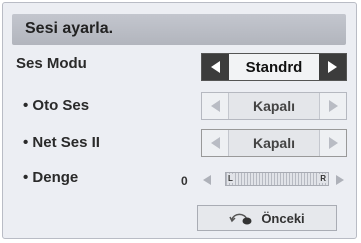 The image size is (361, 243). I want to click on sound-mode-selector: Standrd, so click(274, 67).